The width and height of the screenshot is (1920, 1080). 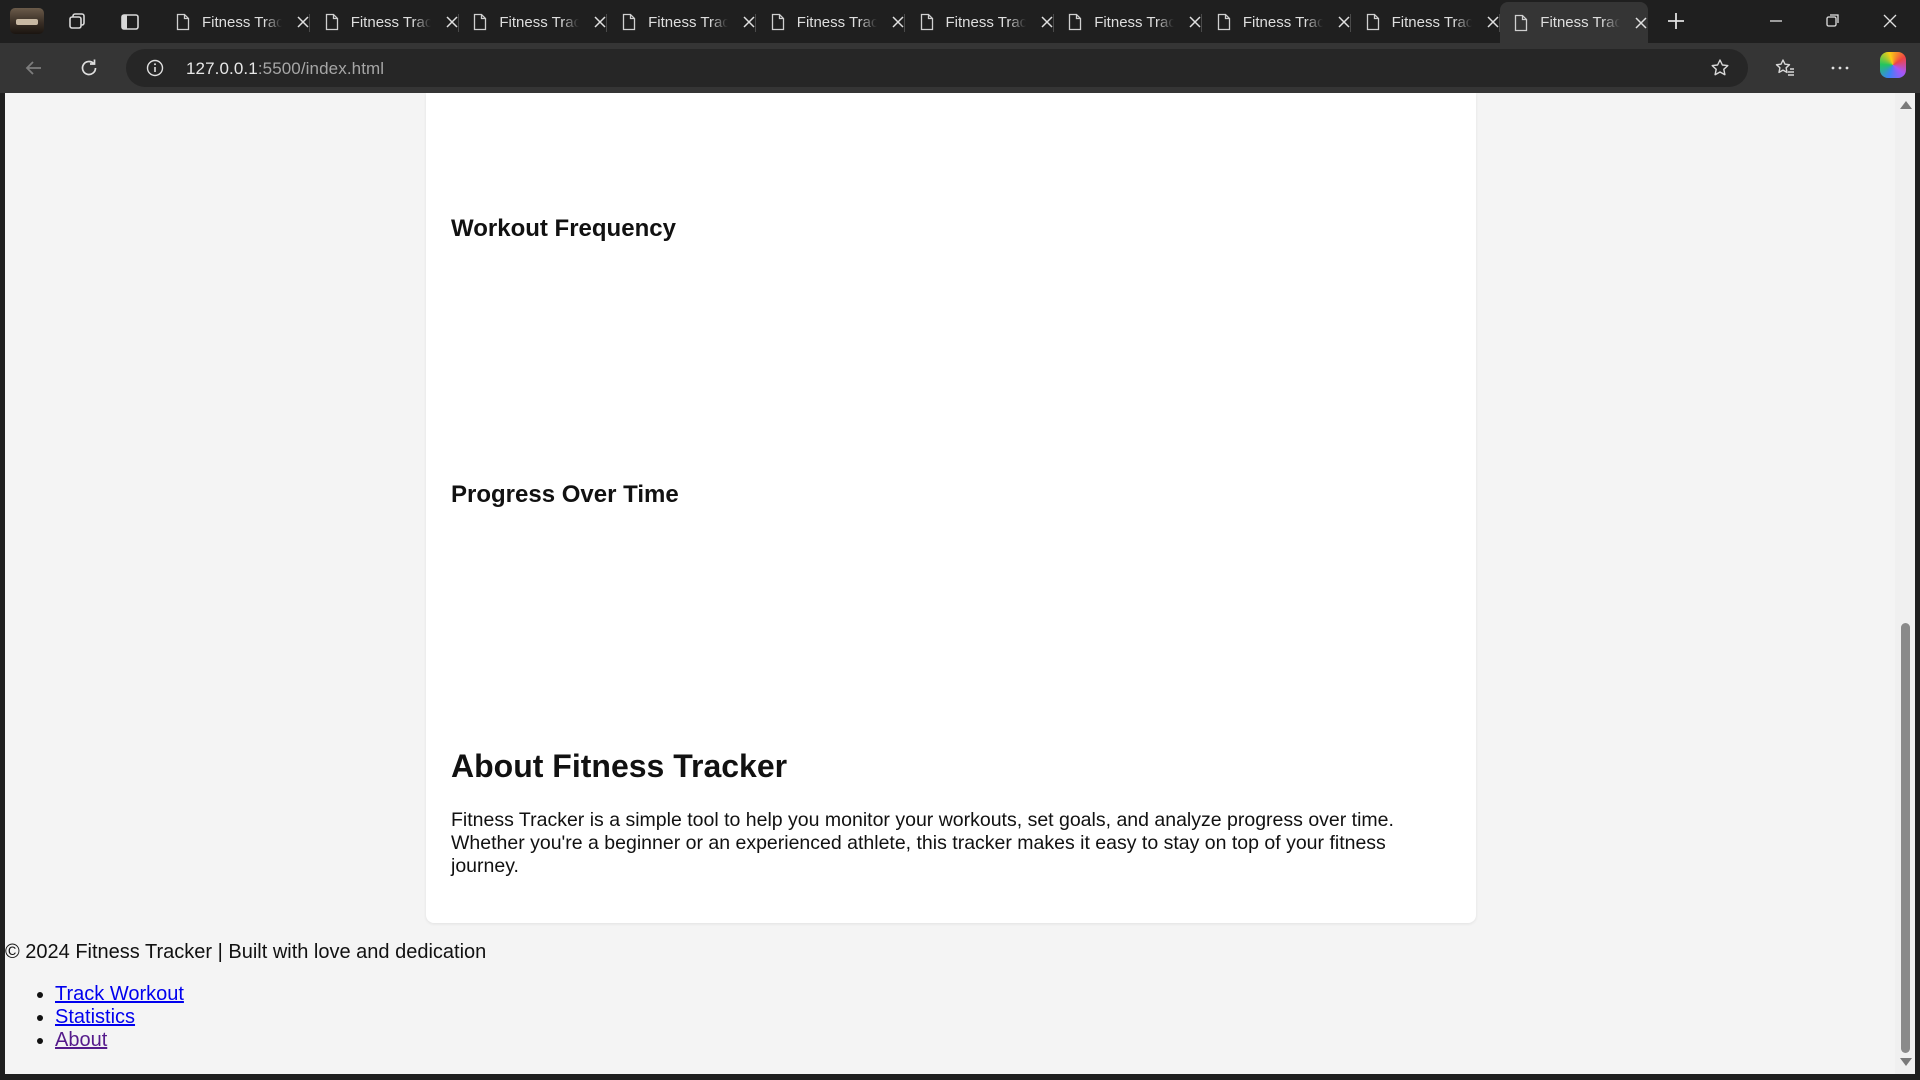 I want to click on track-workout-link: Track Workout, so click(x=119, y=994).